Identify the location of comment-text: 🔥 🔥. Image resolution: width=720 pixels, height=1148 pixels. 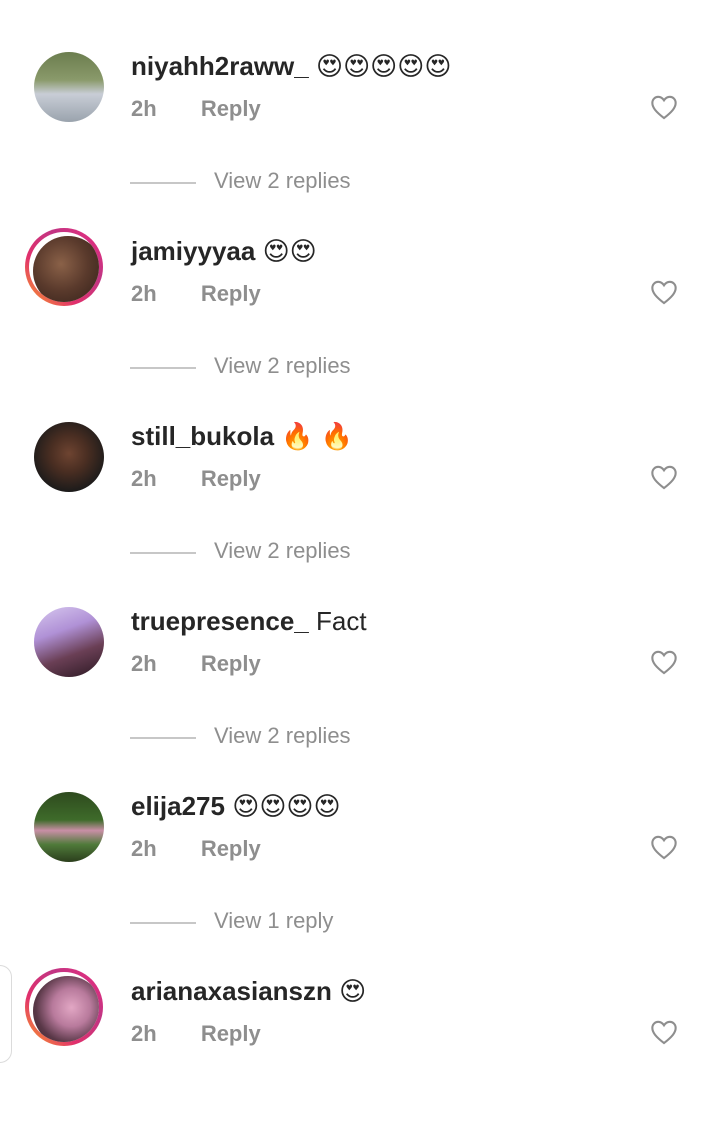
(317, 436).